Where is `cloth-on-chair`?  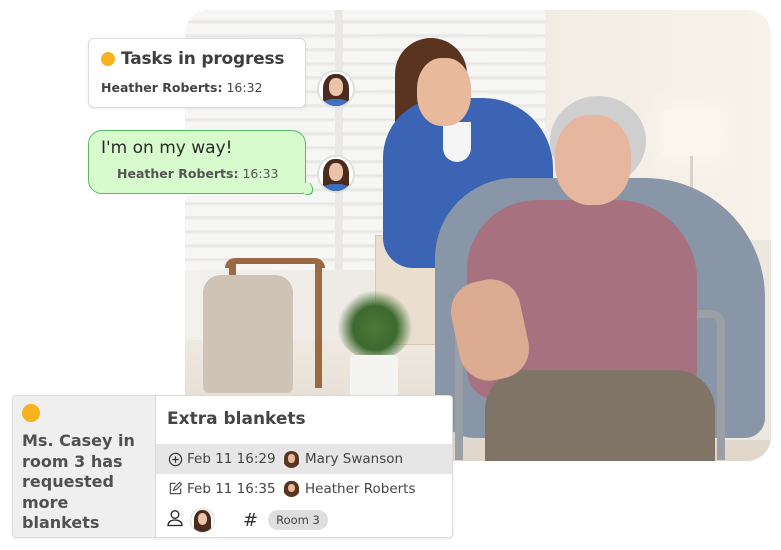 cloth-on-chair is located at coordinates (248, 334).